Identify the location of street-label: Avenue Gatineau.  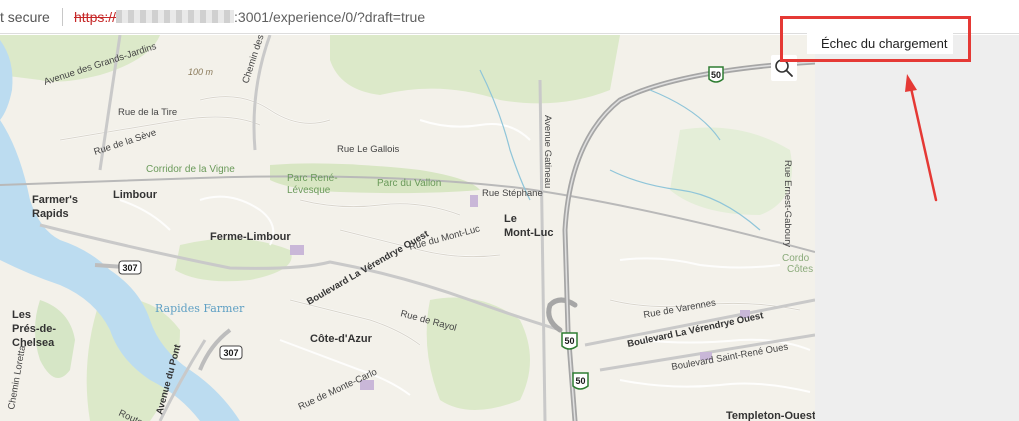
(547, 151).